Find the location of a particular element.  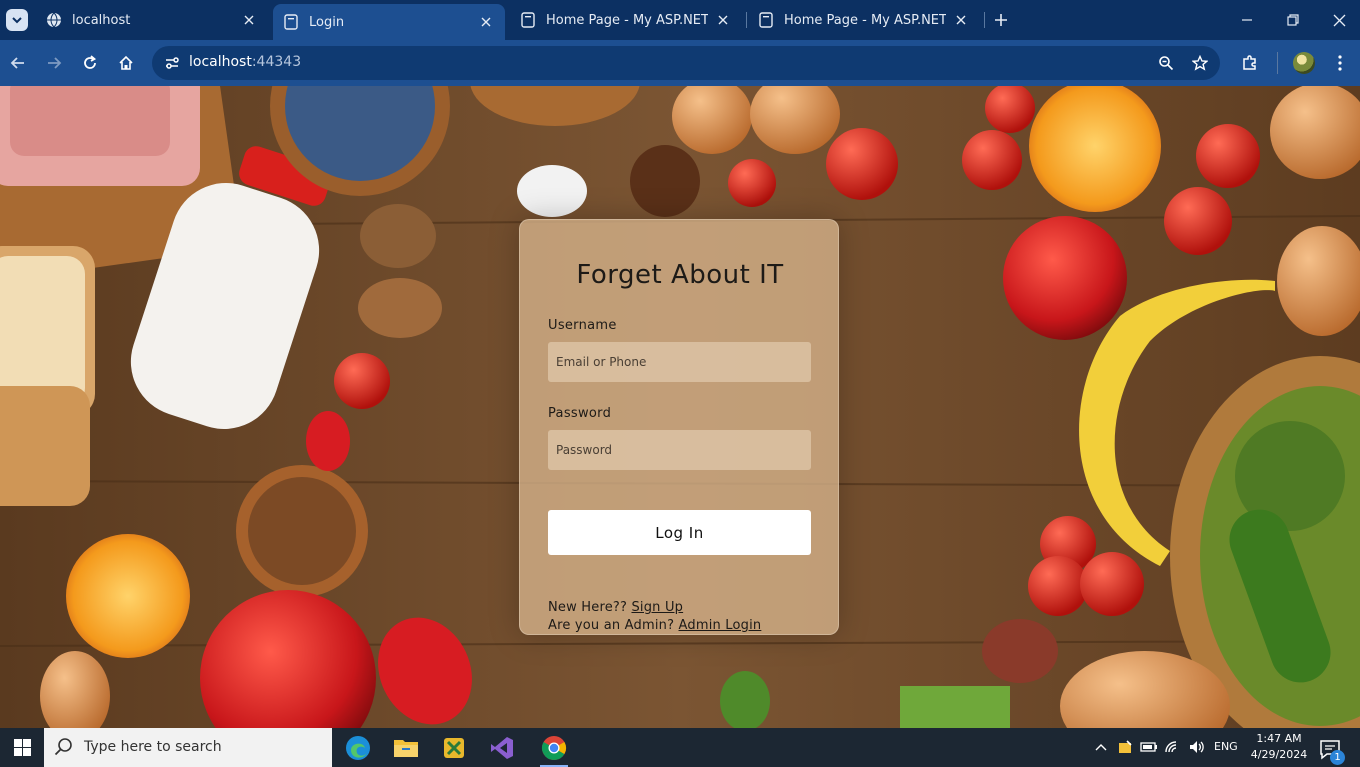

globe-icon is located at coordinates (54, 20).